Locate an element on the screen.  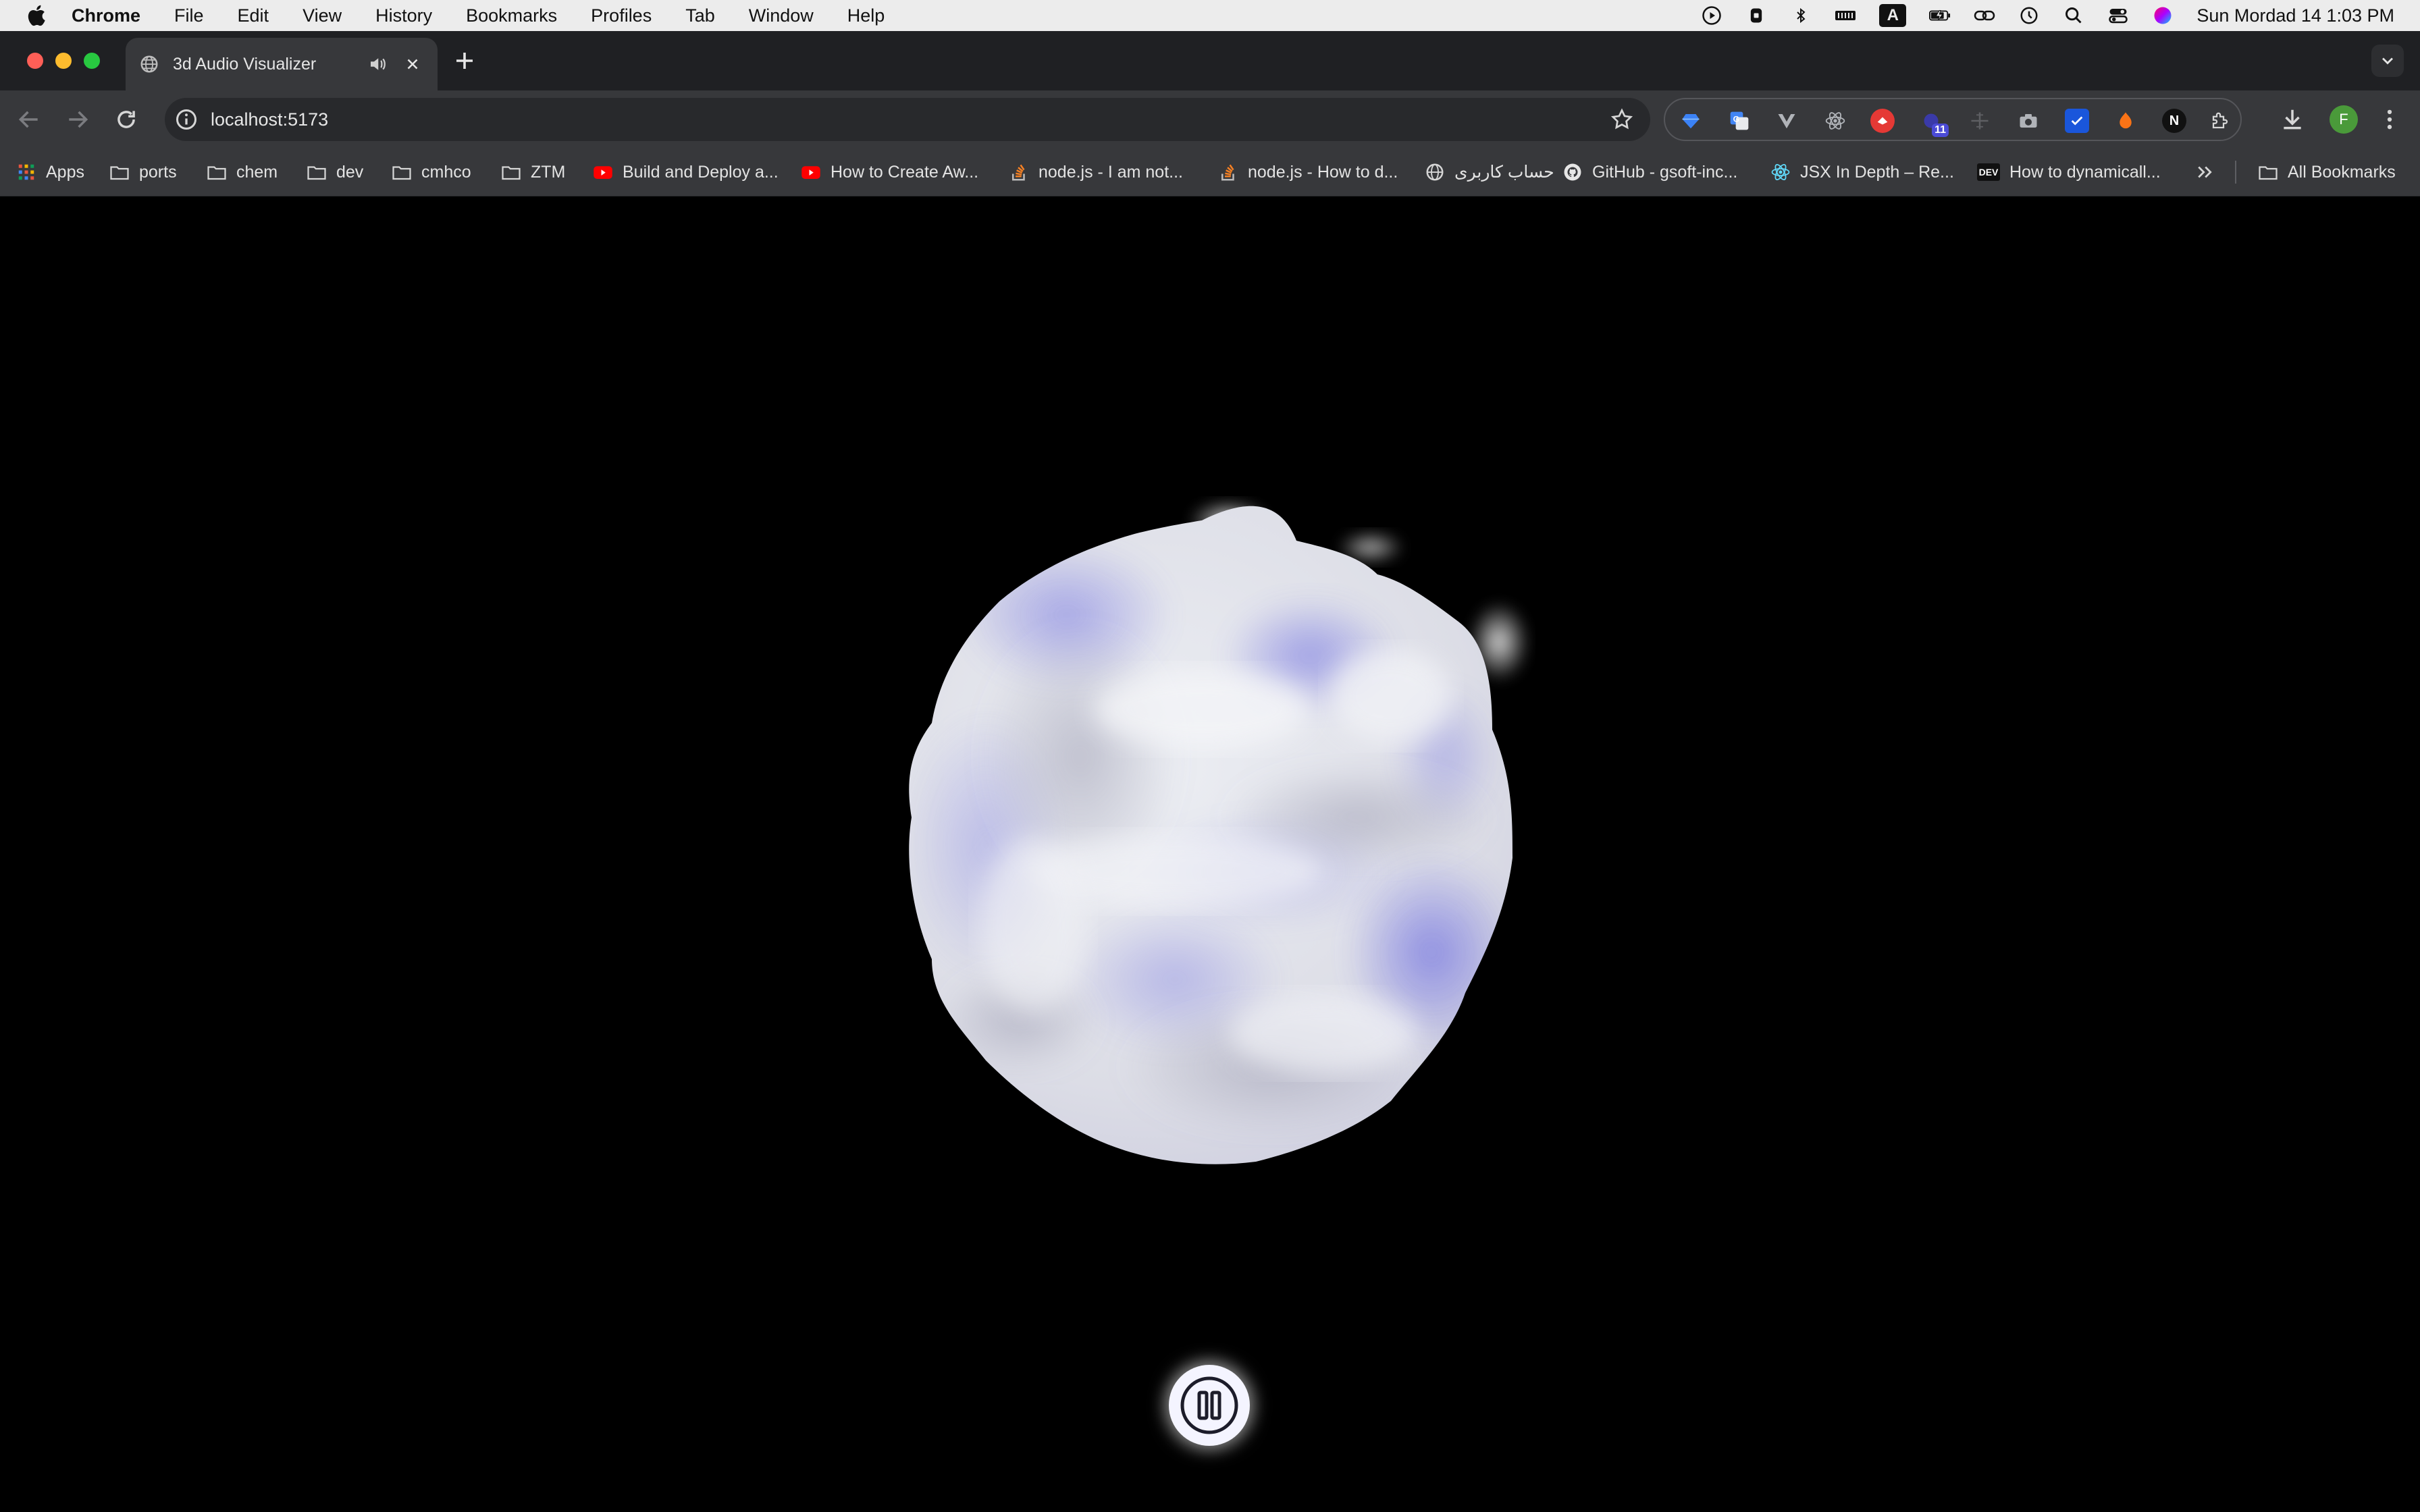
bookmark-folder-dev: dev is located at coordinates (335, 172).